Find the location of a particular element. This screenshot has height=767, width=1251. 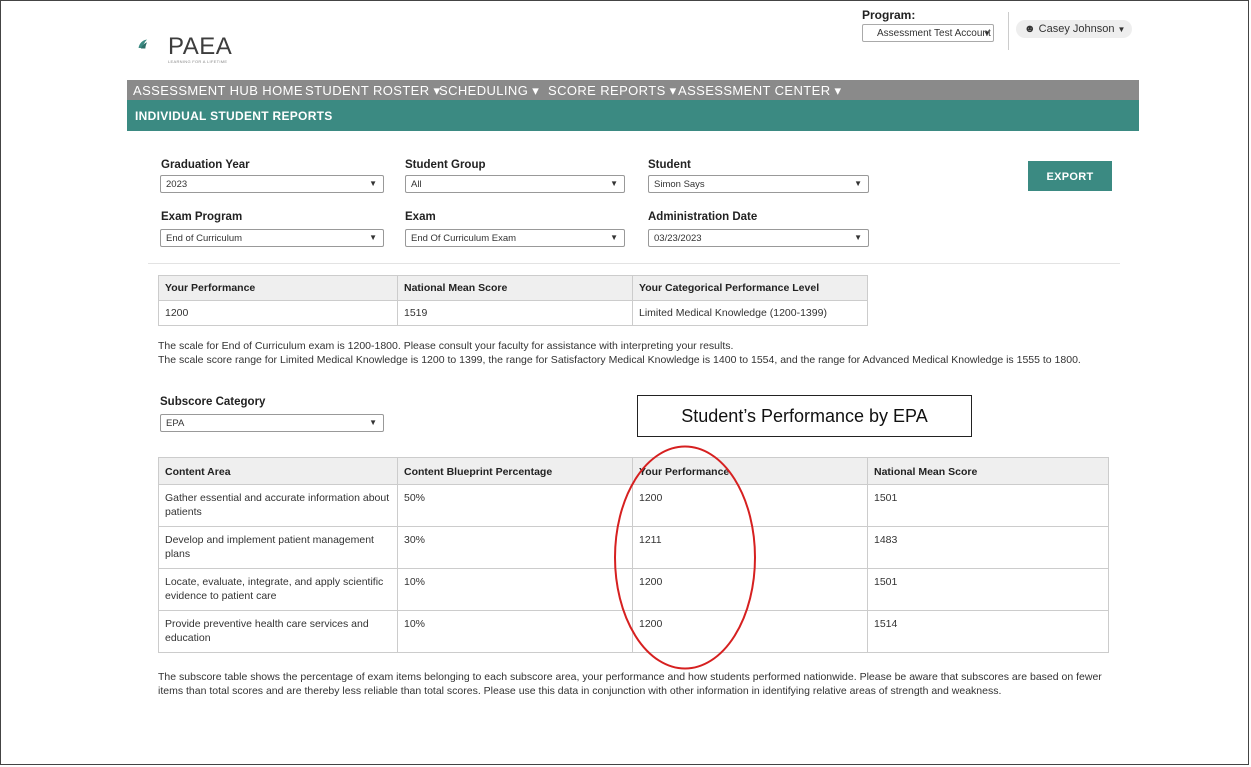

admin-date-label: Administration Date is located at coordinates (703, 217).